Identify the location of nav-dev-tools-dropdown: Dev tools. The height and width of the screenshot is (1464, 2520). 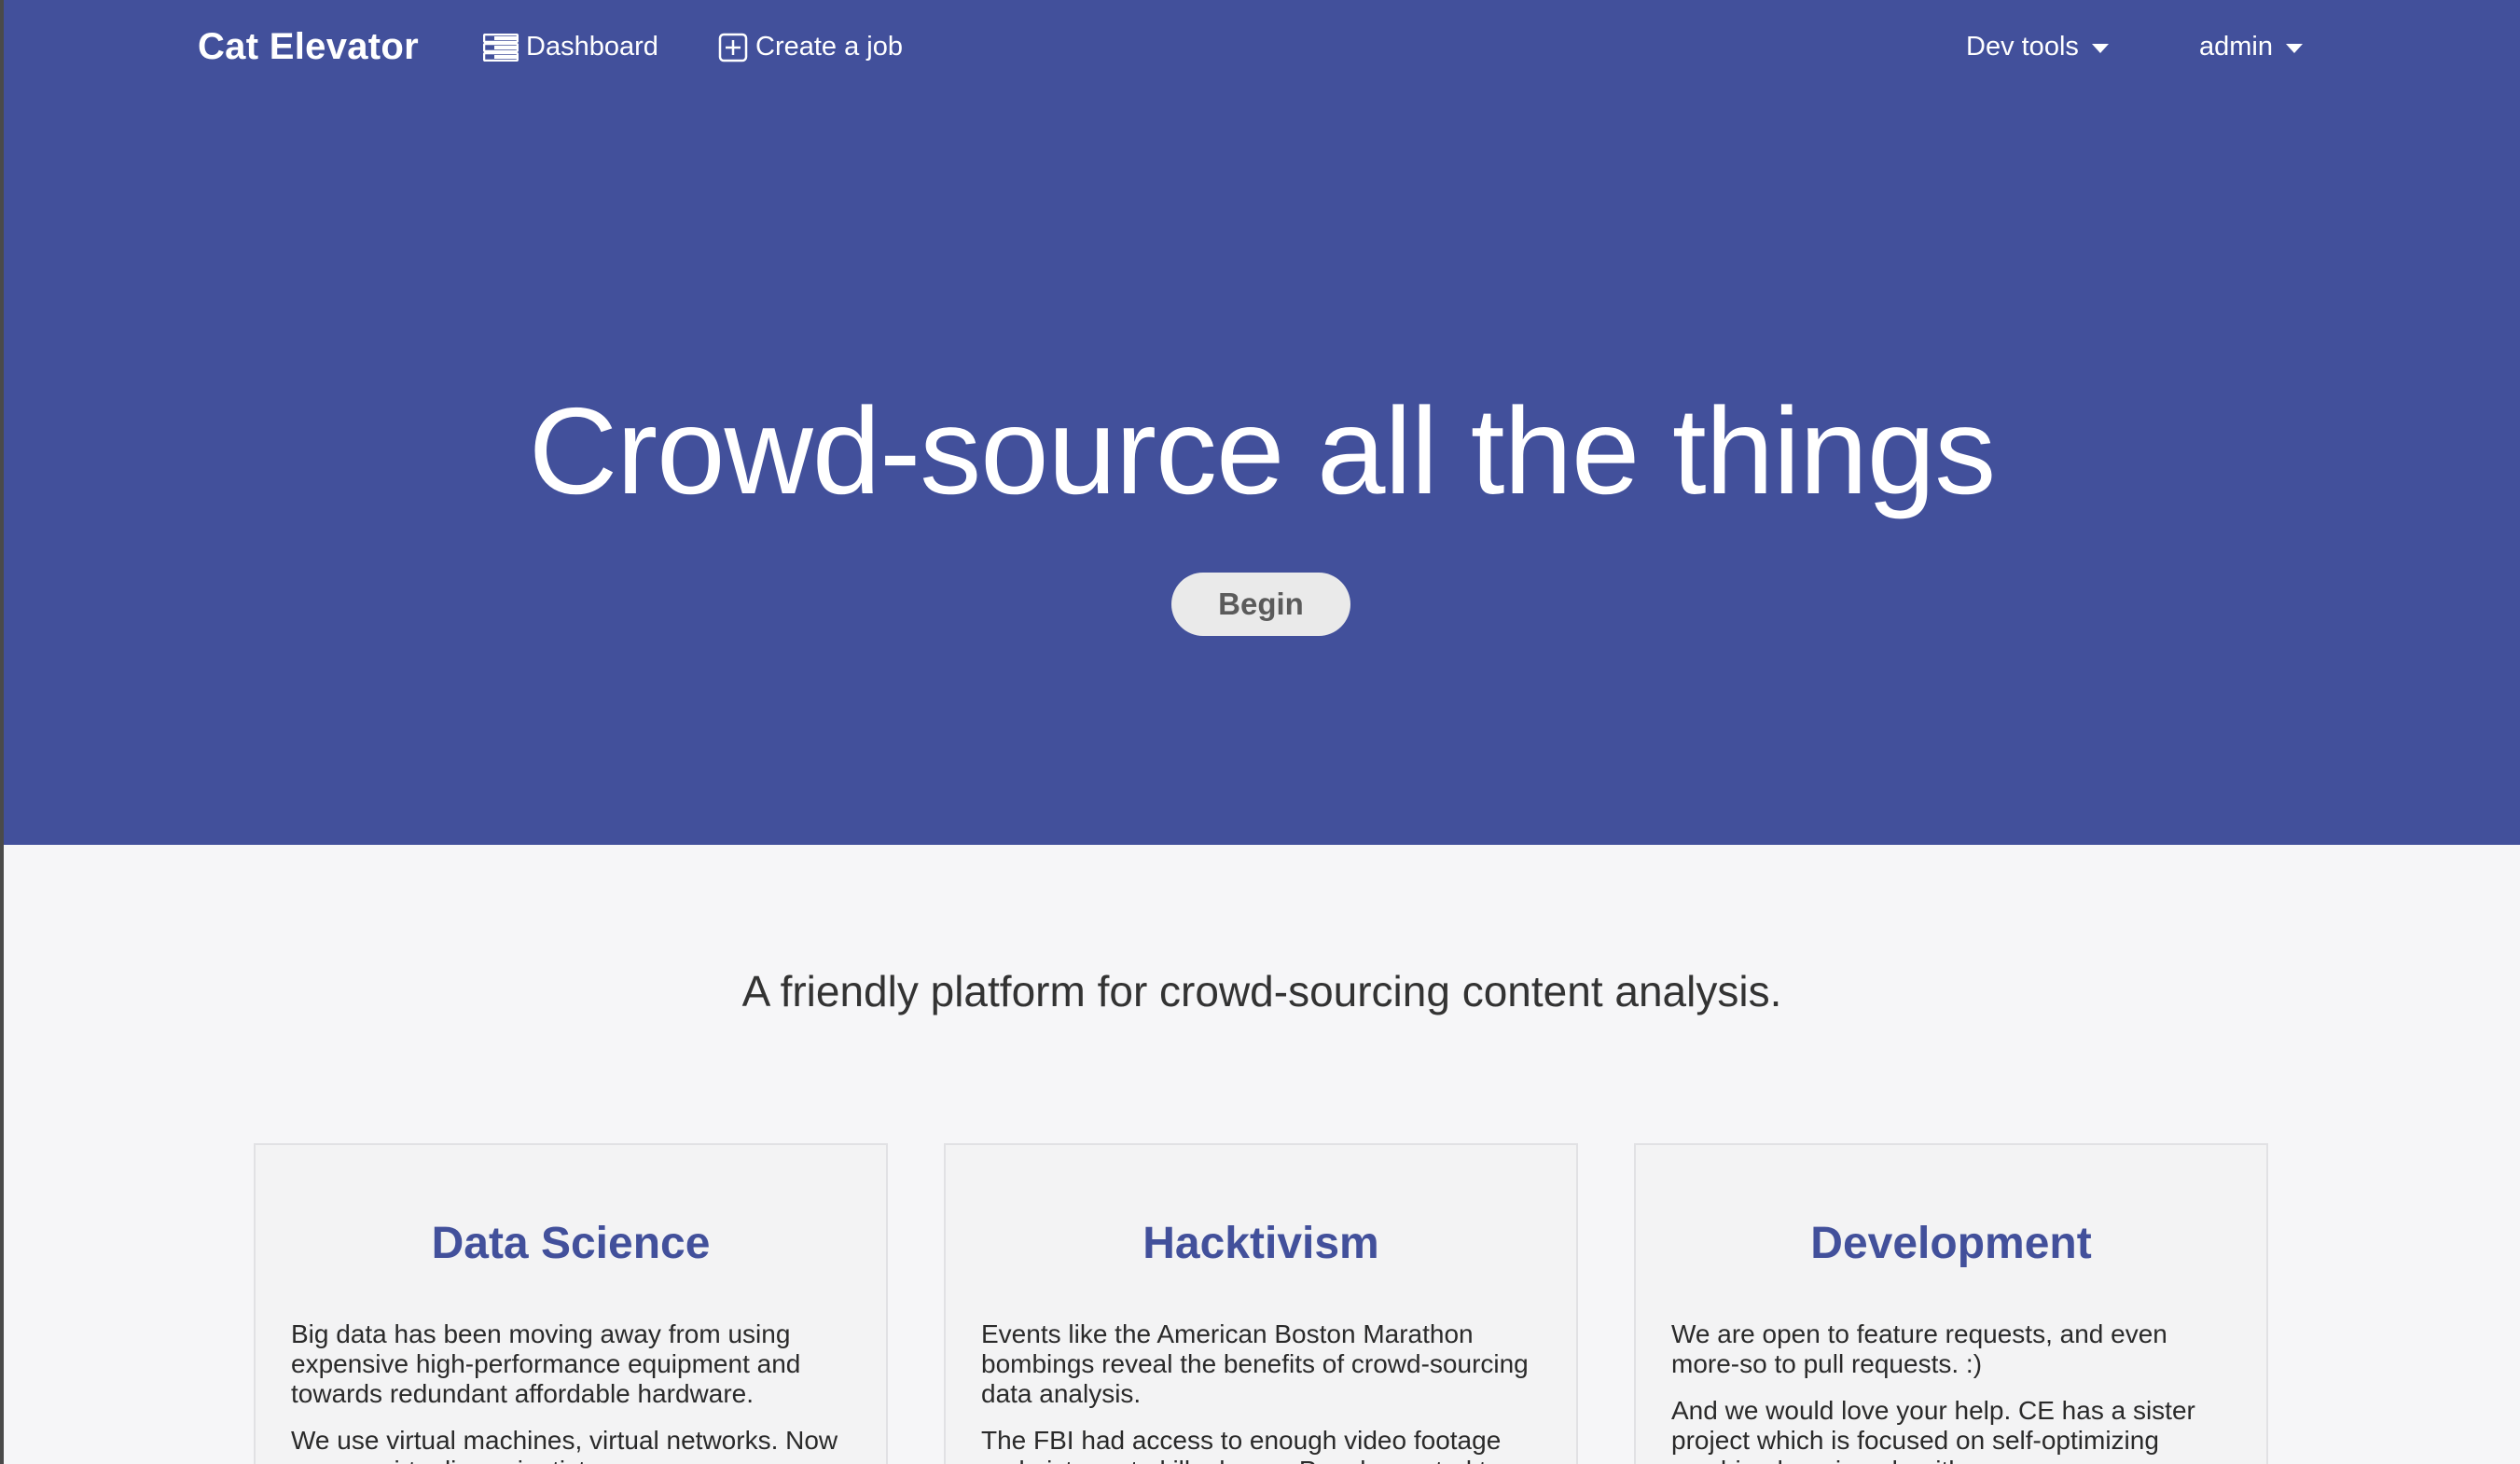
(2037, 47).